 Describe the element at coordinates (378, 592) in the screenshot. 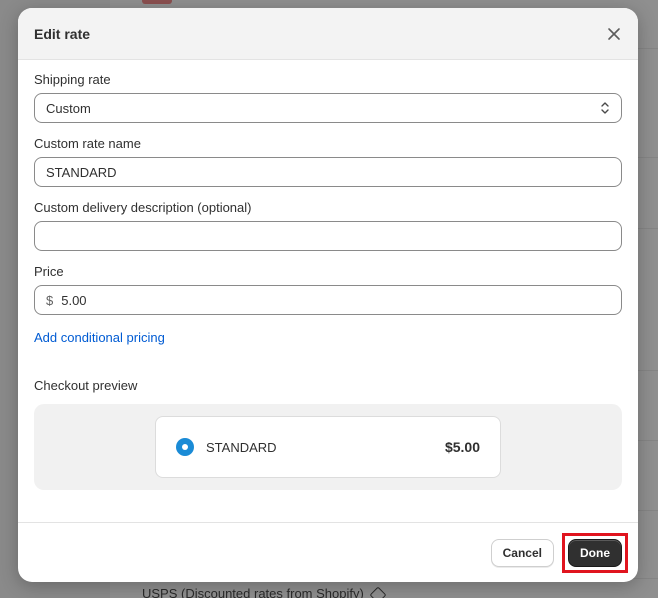

I see `info-icon` at that location.